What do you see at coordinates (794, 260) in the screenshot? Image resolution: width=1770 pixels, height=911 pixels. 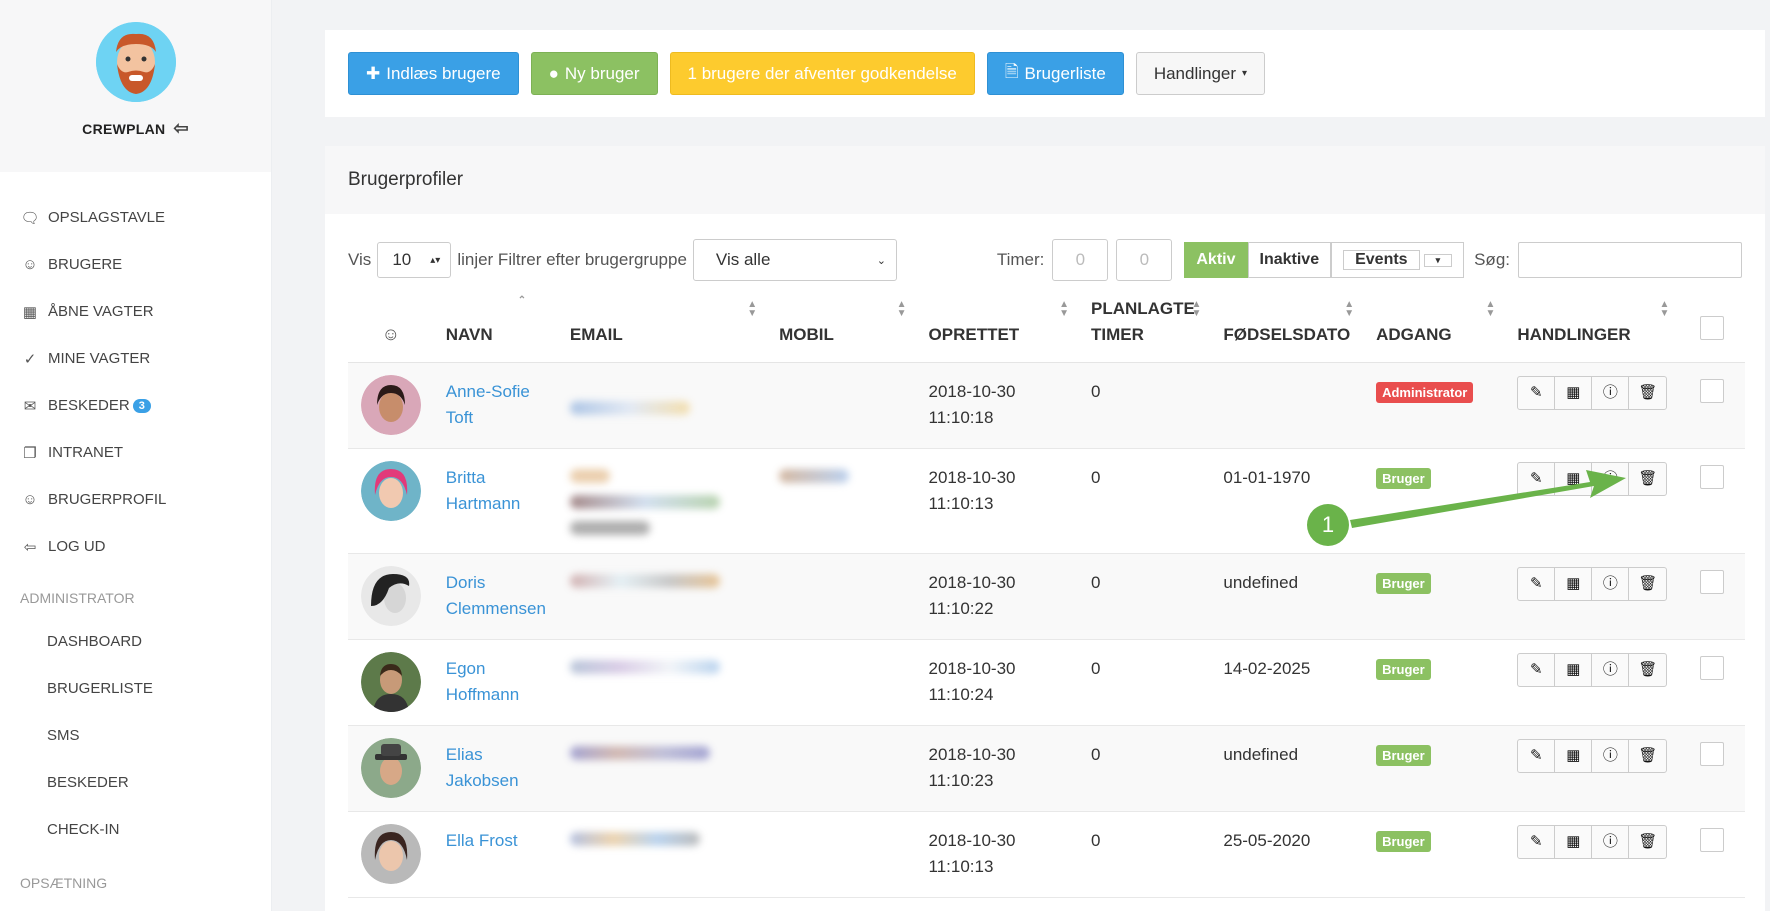 I see `user-group-select: Vis alle ⌄` at bounding box center [794, 260].